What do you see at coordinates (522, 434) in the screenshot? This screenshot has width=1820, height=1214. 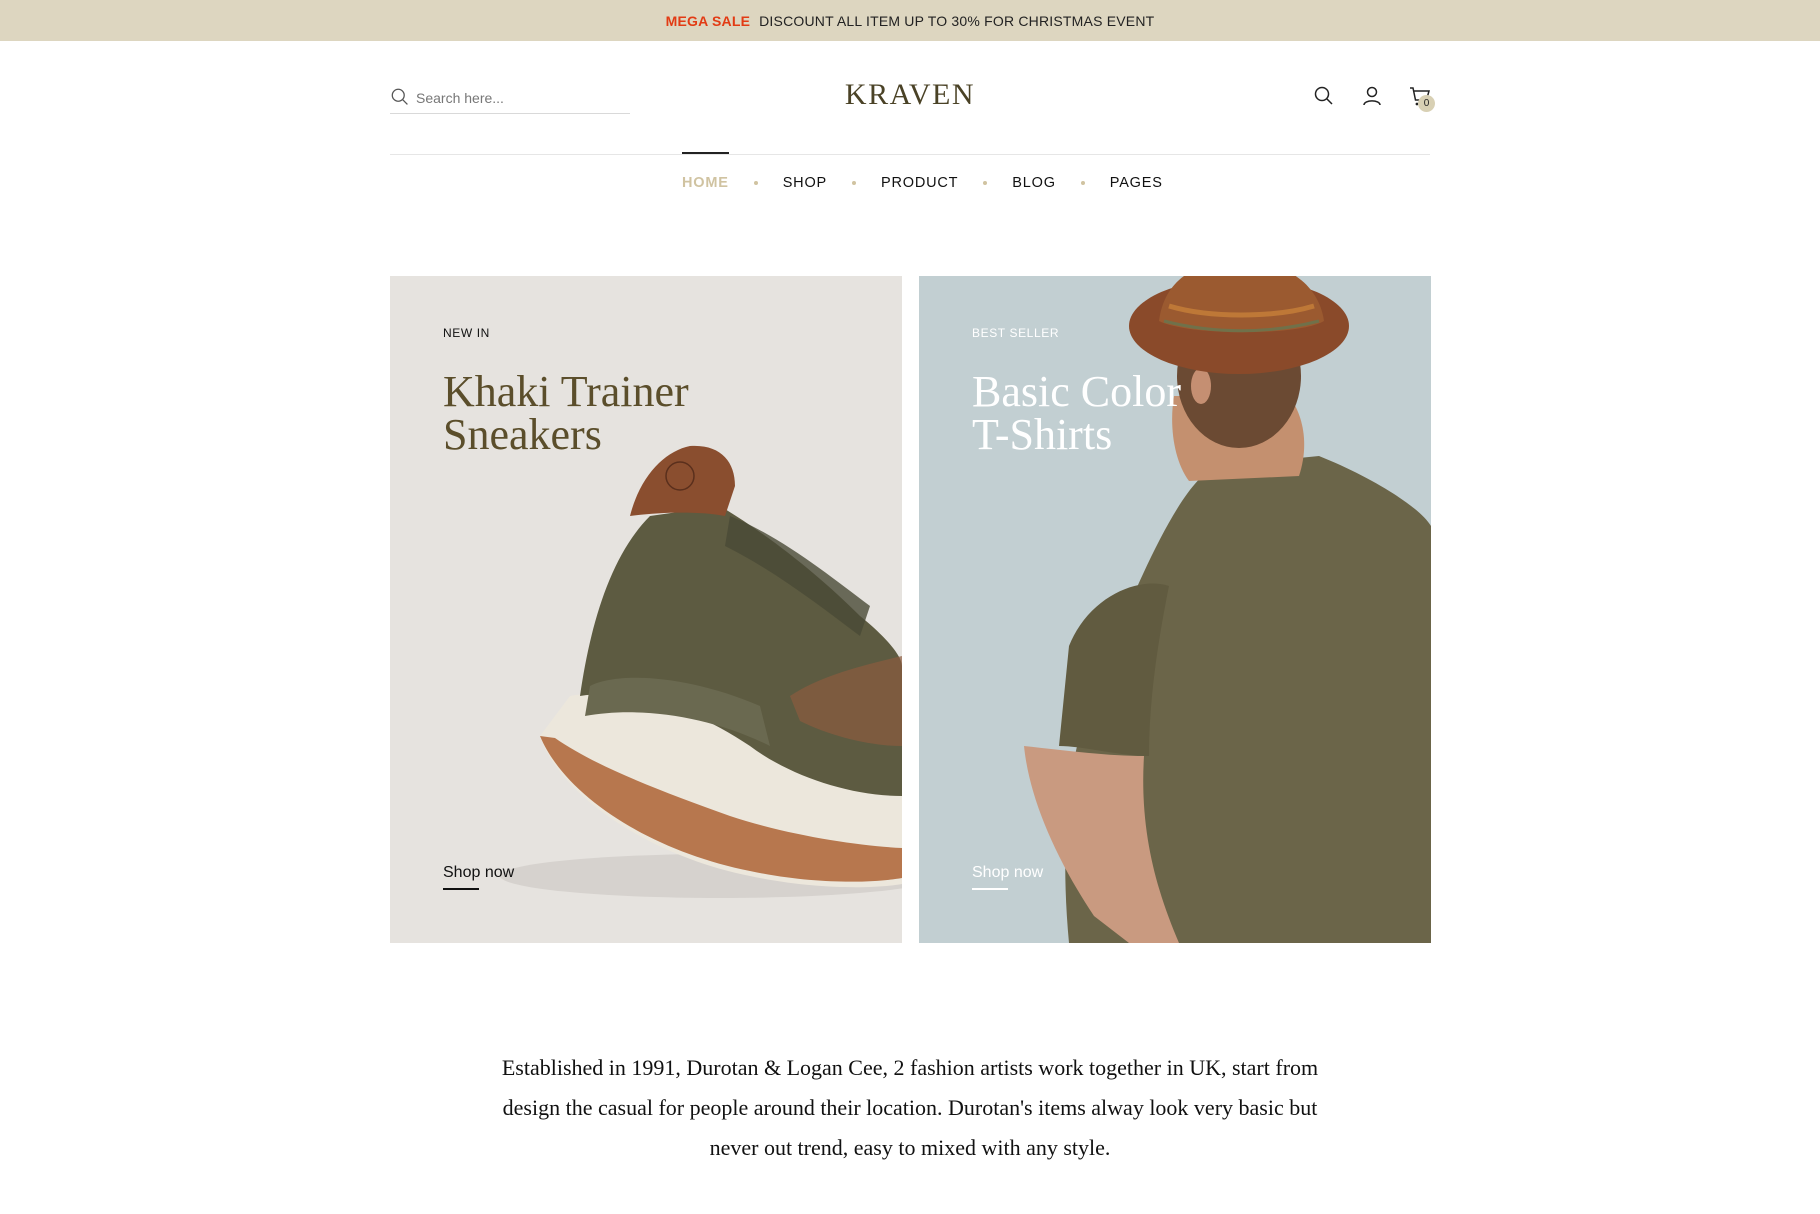 I see `banner-title-line: Sneakers` at bounding box center [522, 434].